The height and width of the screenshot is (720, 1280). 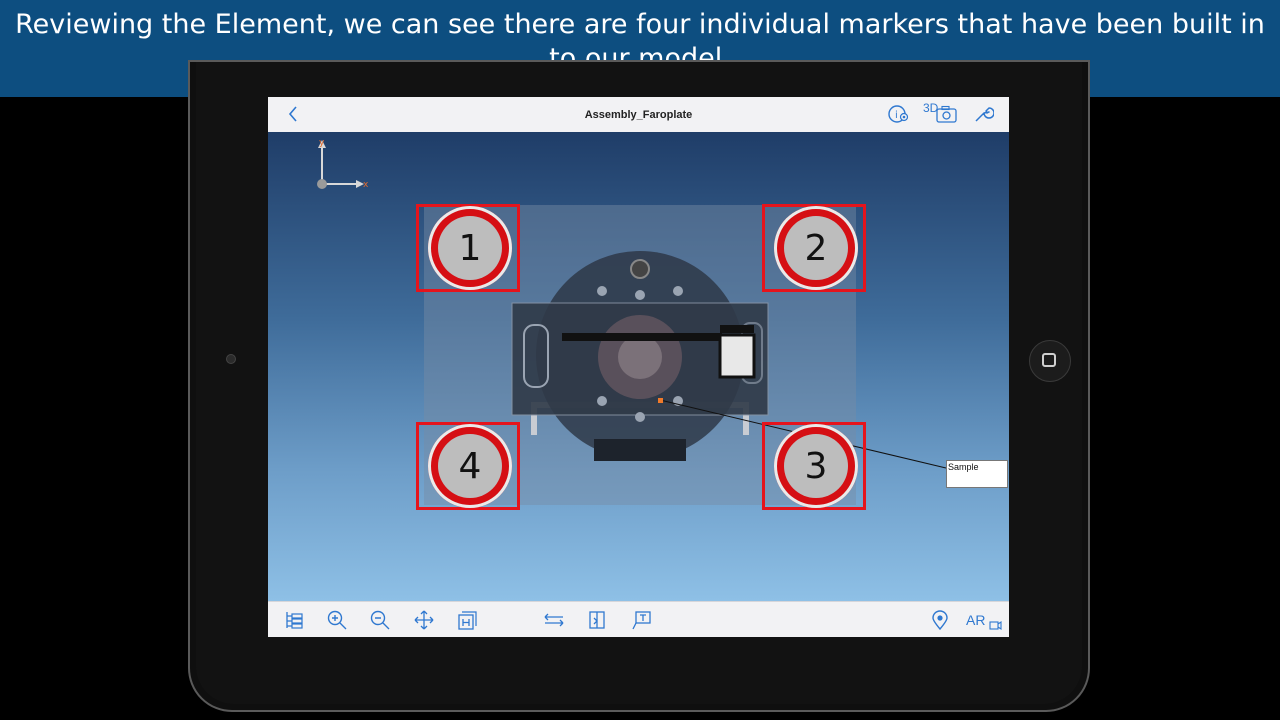 I want to click on marker-3: 3, so click(x=814, y=466).